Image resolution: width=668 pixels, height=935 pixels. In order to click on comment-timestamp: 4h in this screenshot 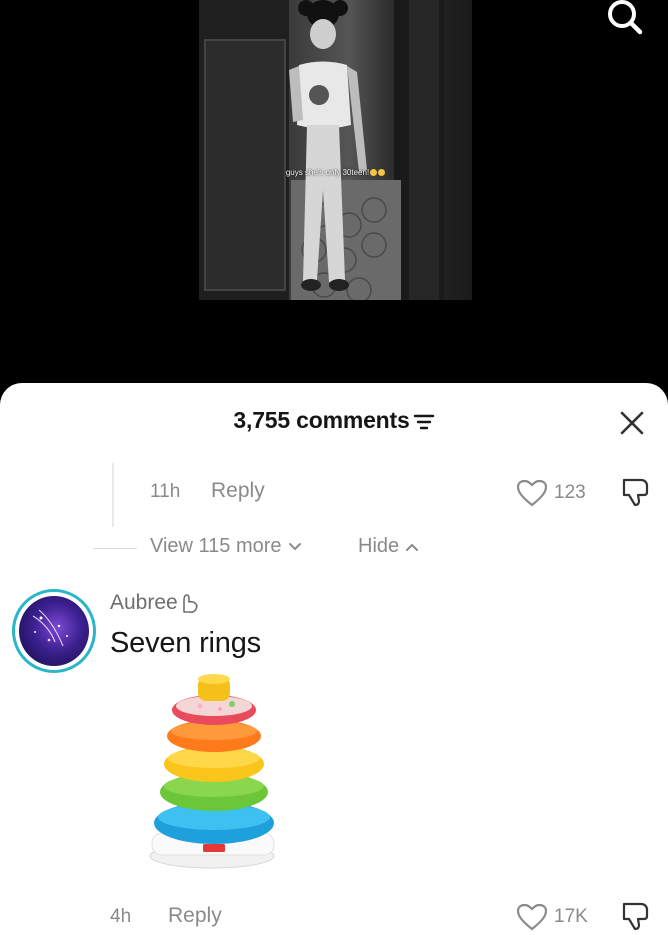, I will do `click(121, 916)`.